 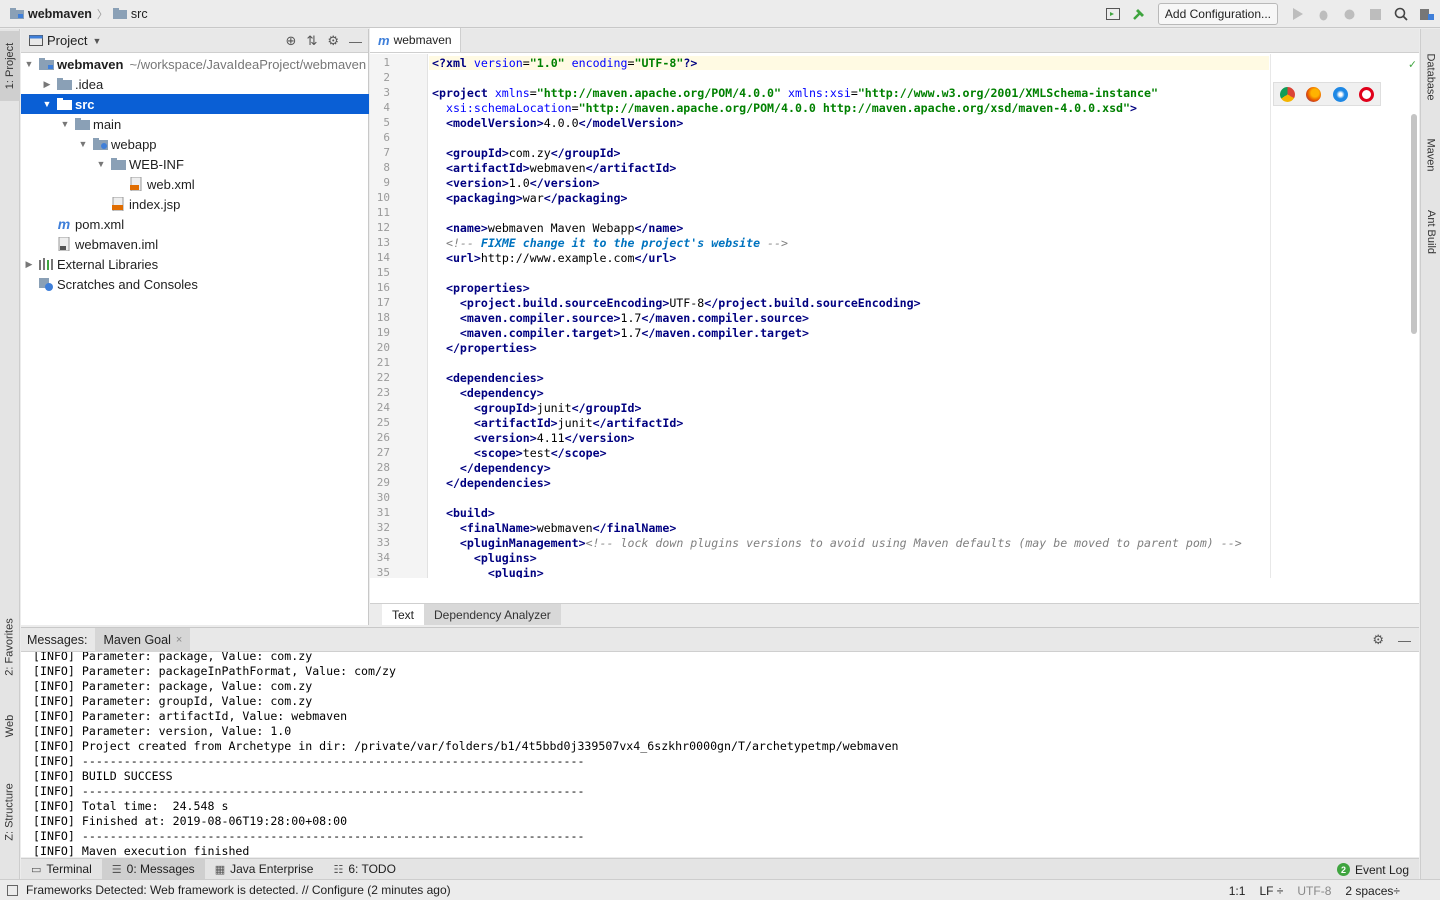 I want to click on code-line: <version>4.11</version>, so click(x=554, y=438).